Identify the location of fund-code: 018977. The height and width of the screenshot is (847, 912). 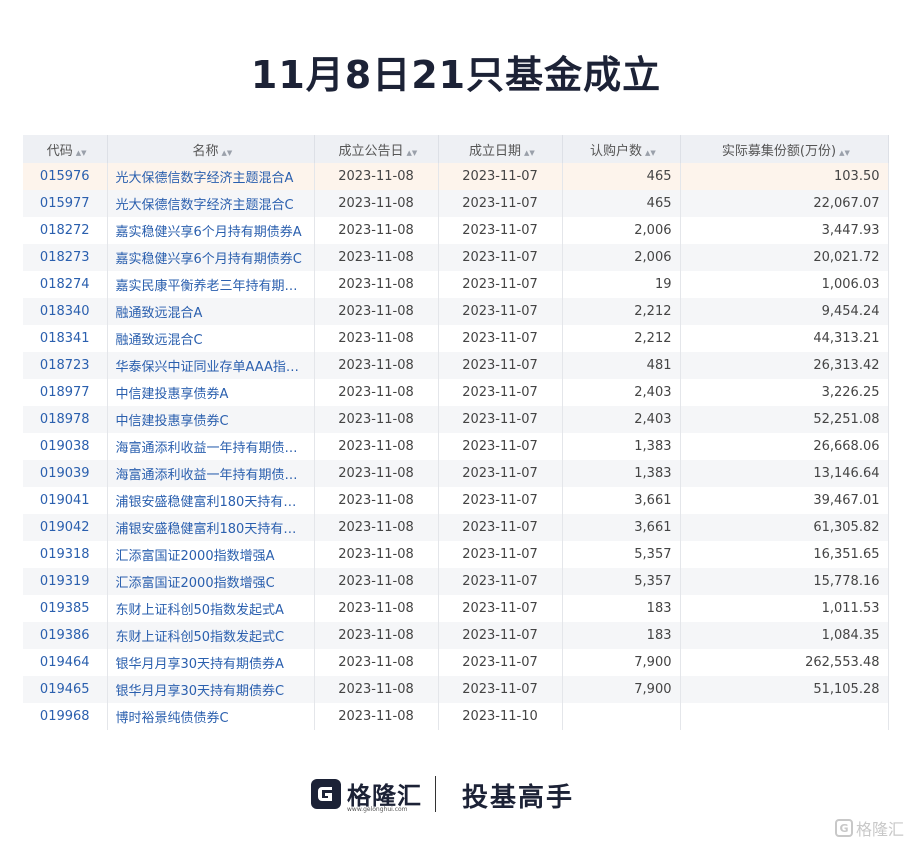
(65, 392).